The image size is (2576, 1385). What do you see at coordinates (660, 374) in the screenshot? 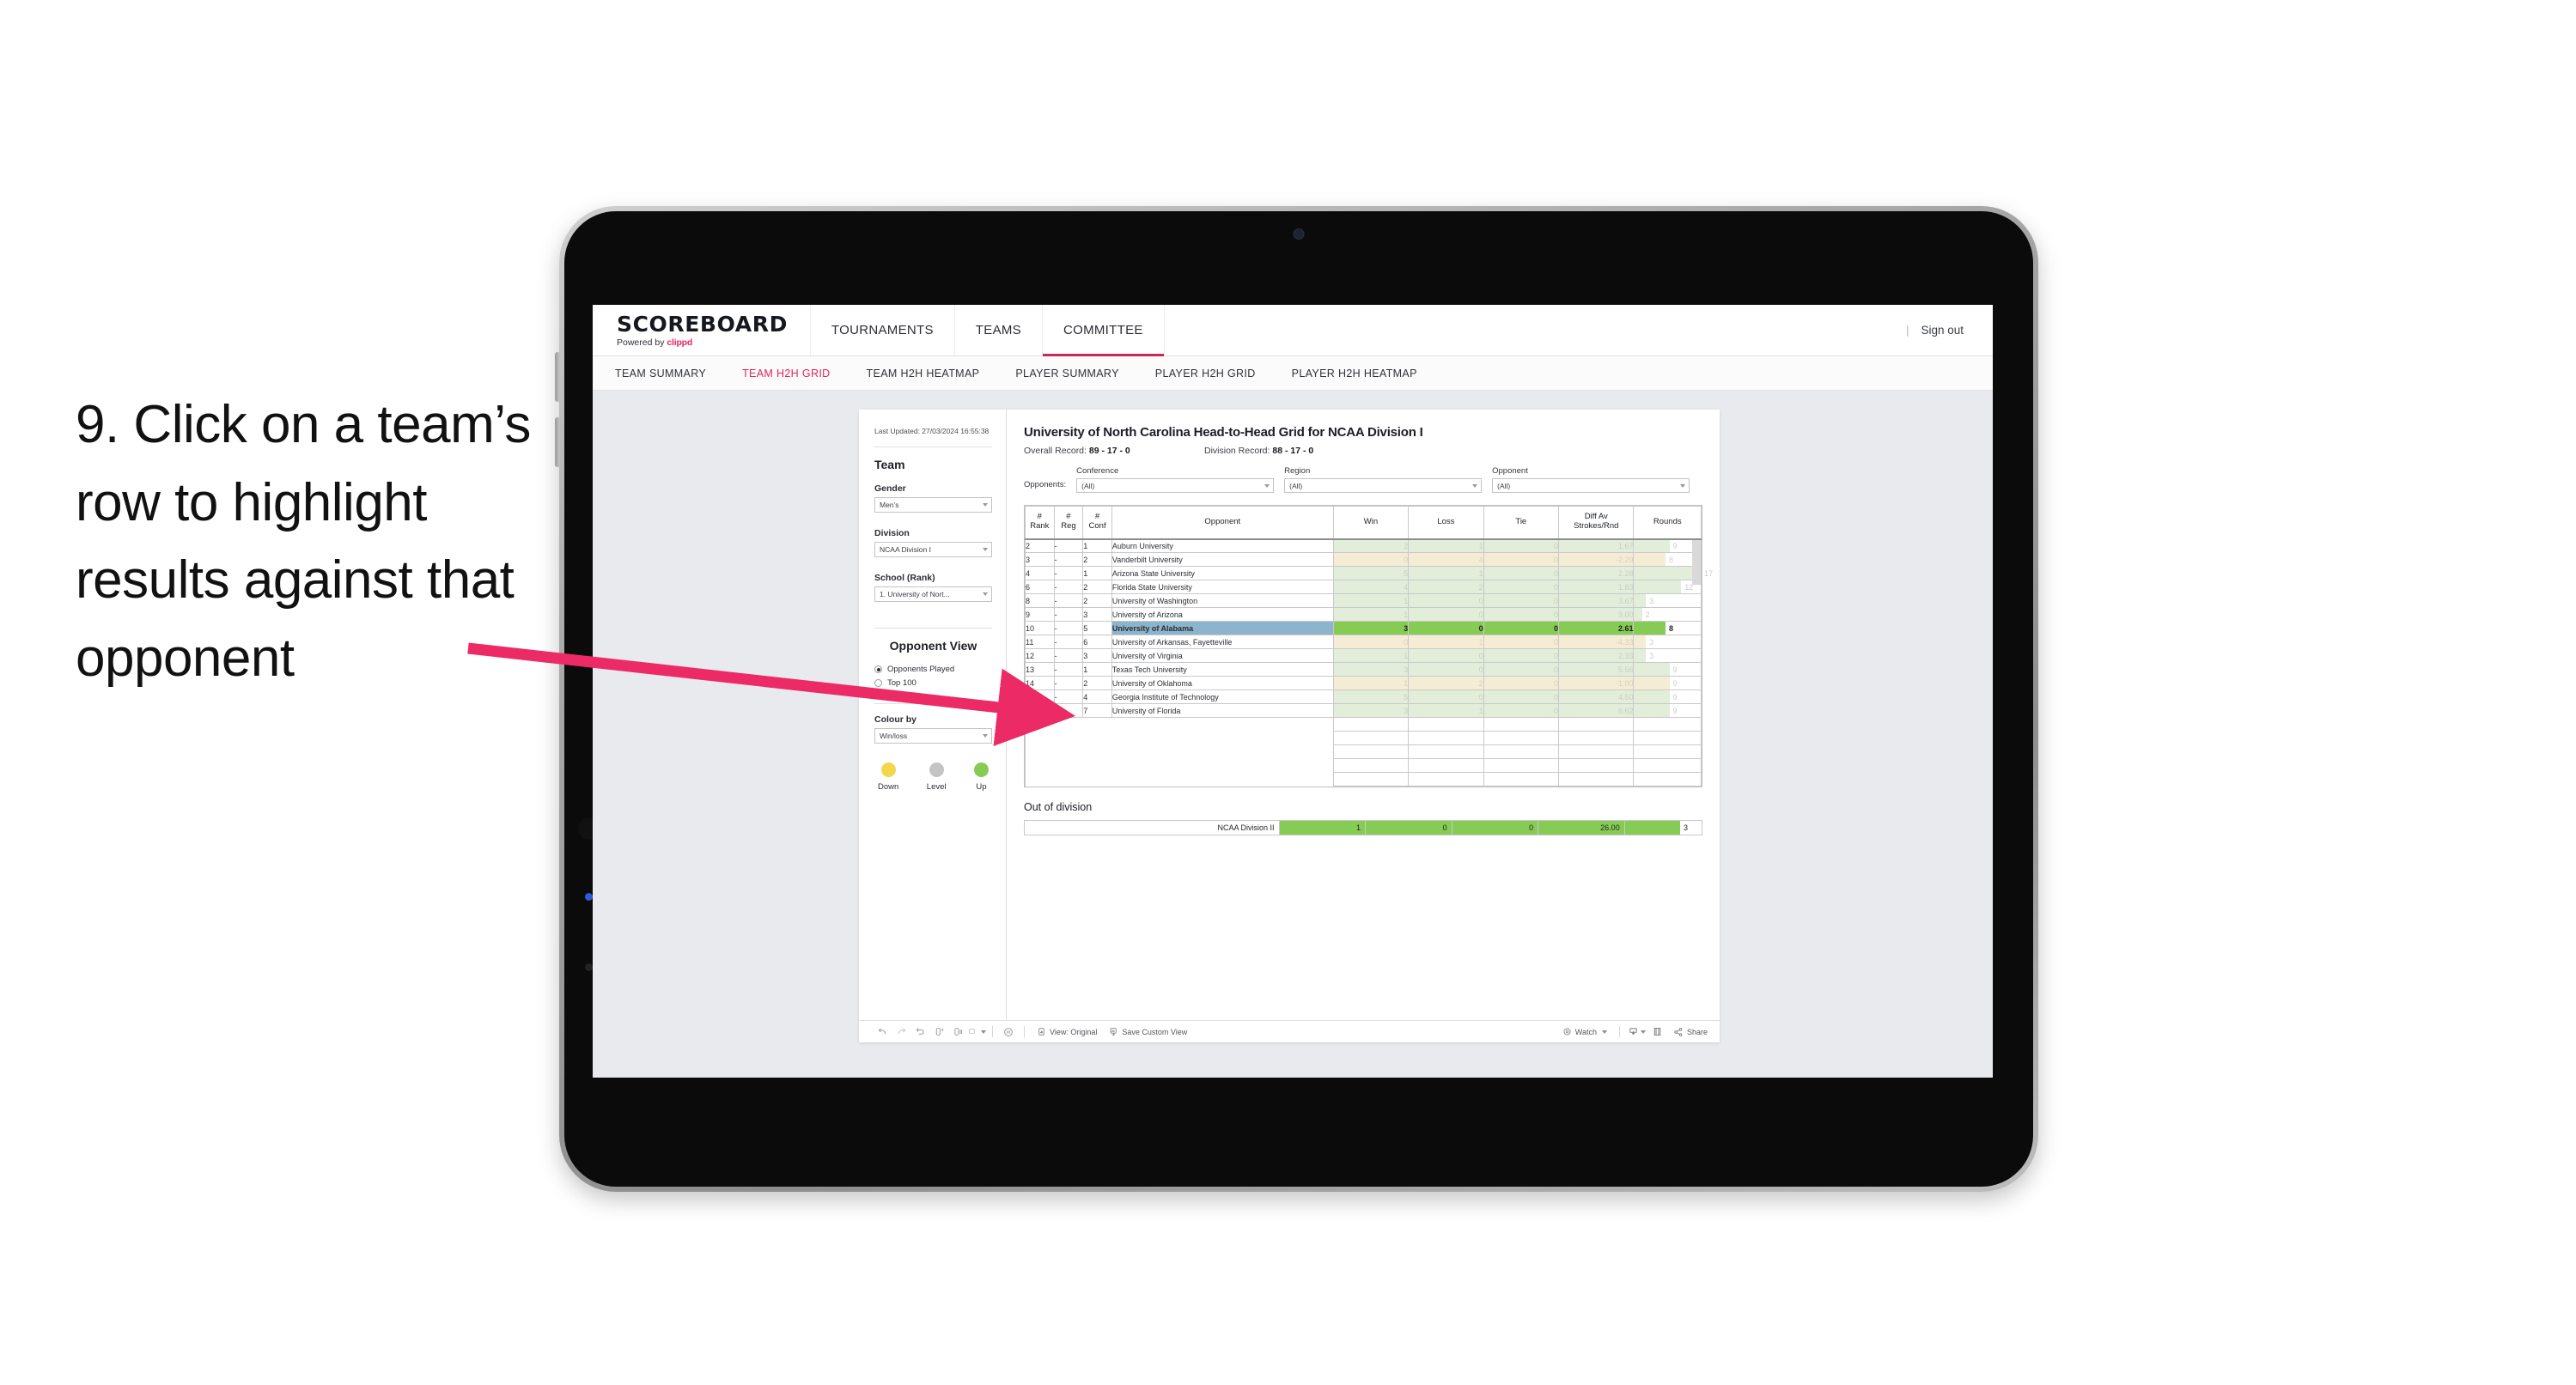
I see `subtab-team-summary: TEAM SUMMARY` at bounding box center [660, 374].